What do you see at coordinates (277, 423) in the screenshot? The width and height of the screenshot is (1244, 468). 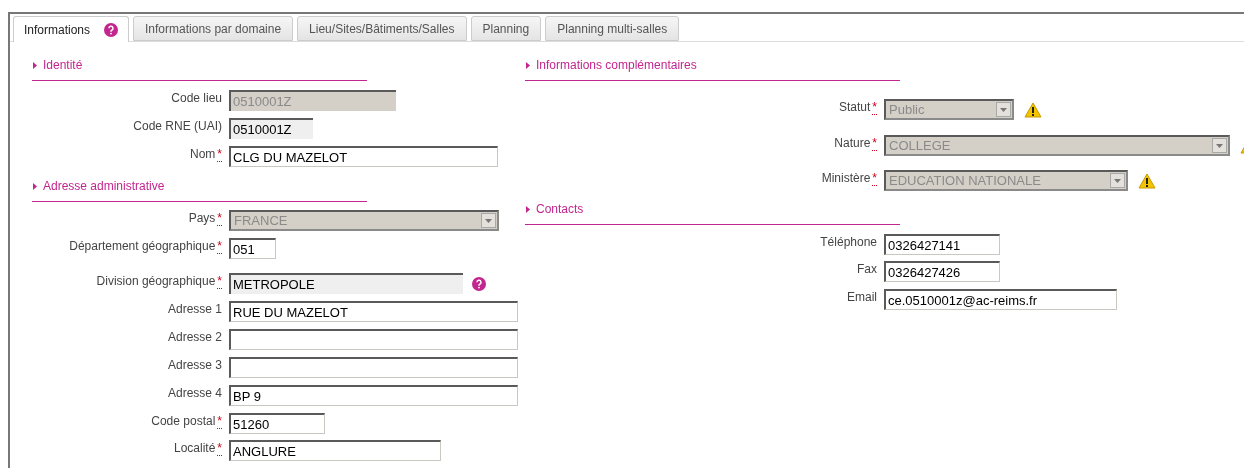 I see `input-field: 51260` at bounding box center [277, 423].